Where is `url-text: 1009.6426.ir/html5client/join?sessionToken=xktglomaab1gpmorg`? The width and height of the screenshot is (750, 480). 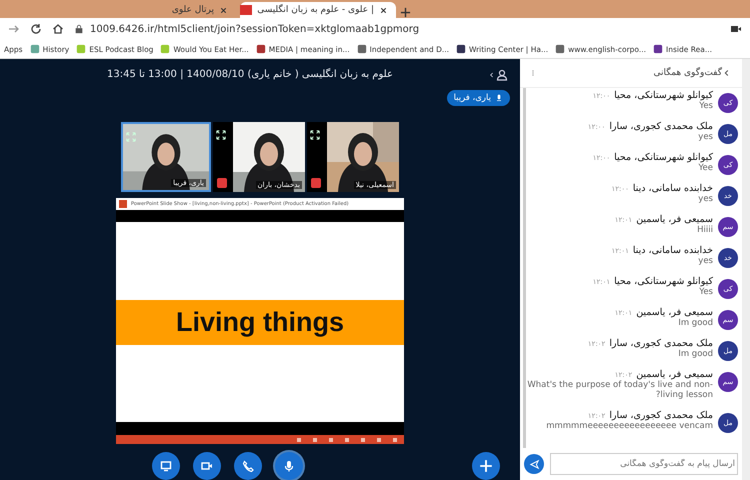 url-text: 1009.6426.ir/html5client/join?sessionToken=xktglomaab1gpmorg is located at coordinates (255, 29).